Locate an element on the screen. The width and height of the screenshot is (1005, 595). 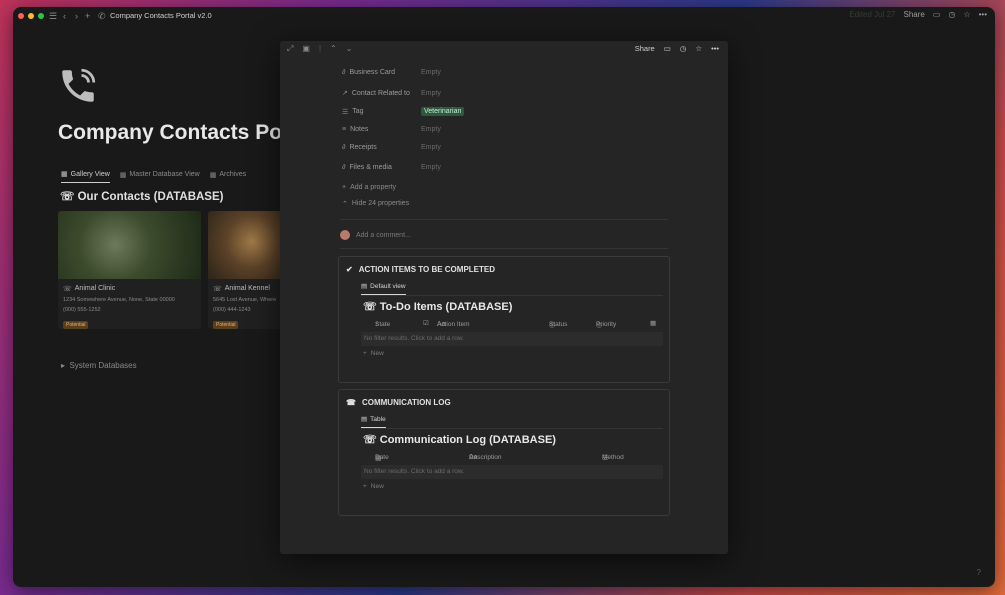
tab-default-view: ▤ Default view is located at coordinates (383, 288).